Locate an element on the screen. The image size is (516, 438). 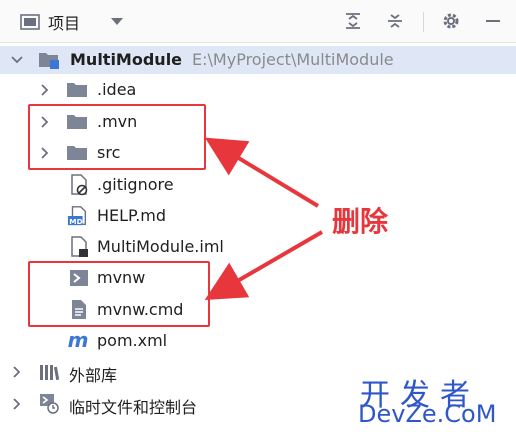
watermark-line-2: DevZe.CoM is located at coordinates (427, 414).